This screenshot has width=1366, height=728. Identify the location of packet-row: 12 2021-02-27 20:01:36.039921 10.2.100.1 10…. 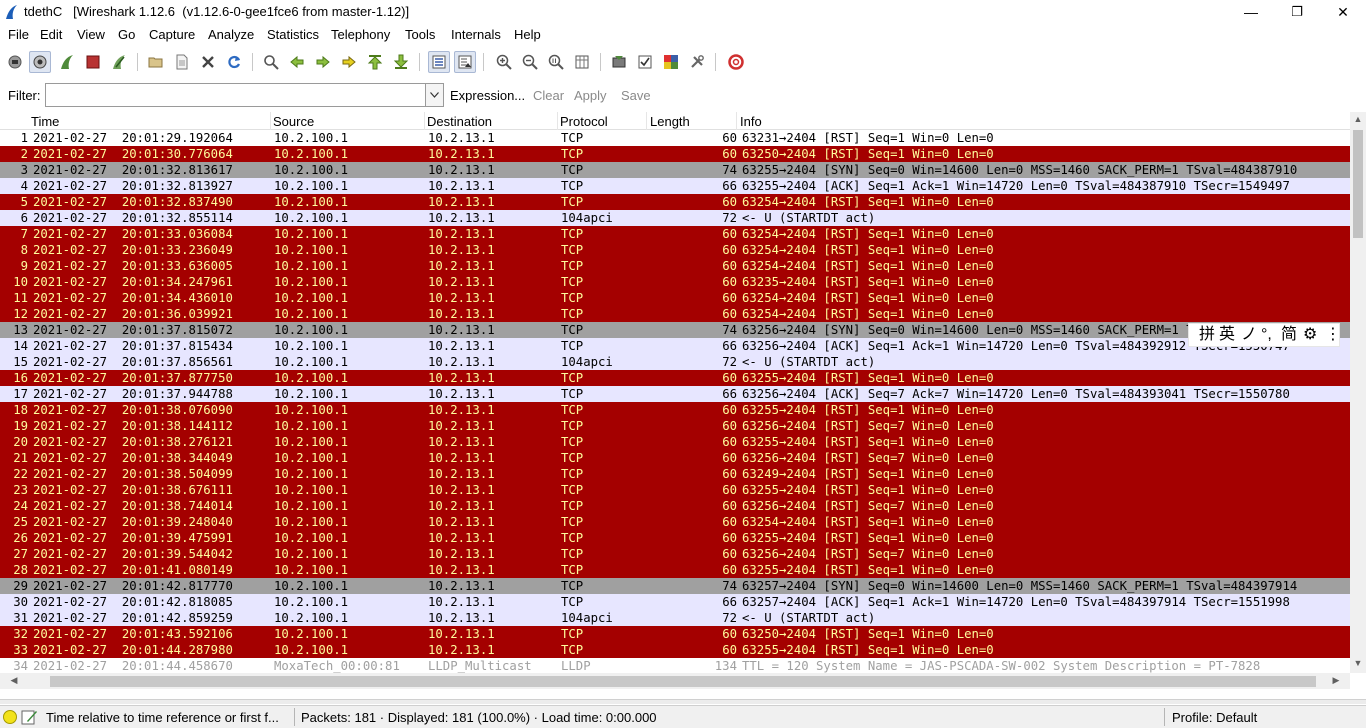
(675, 314).